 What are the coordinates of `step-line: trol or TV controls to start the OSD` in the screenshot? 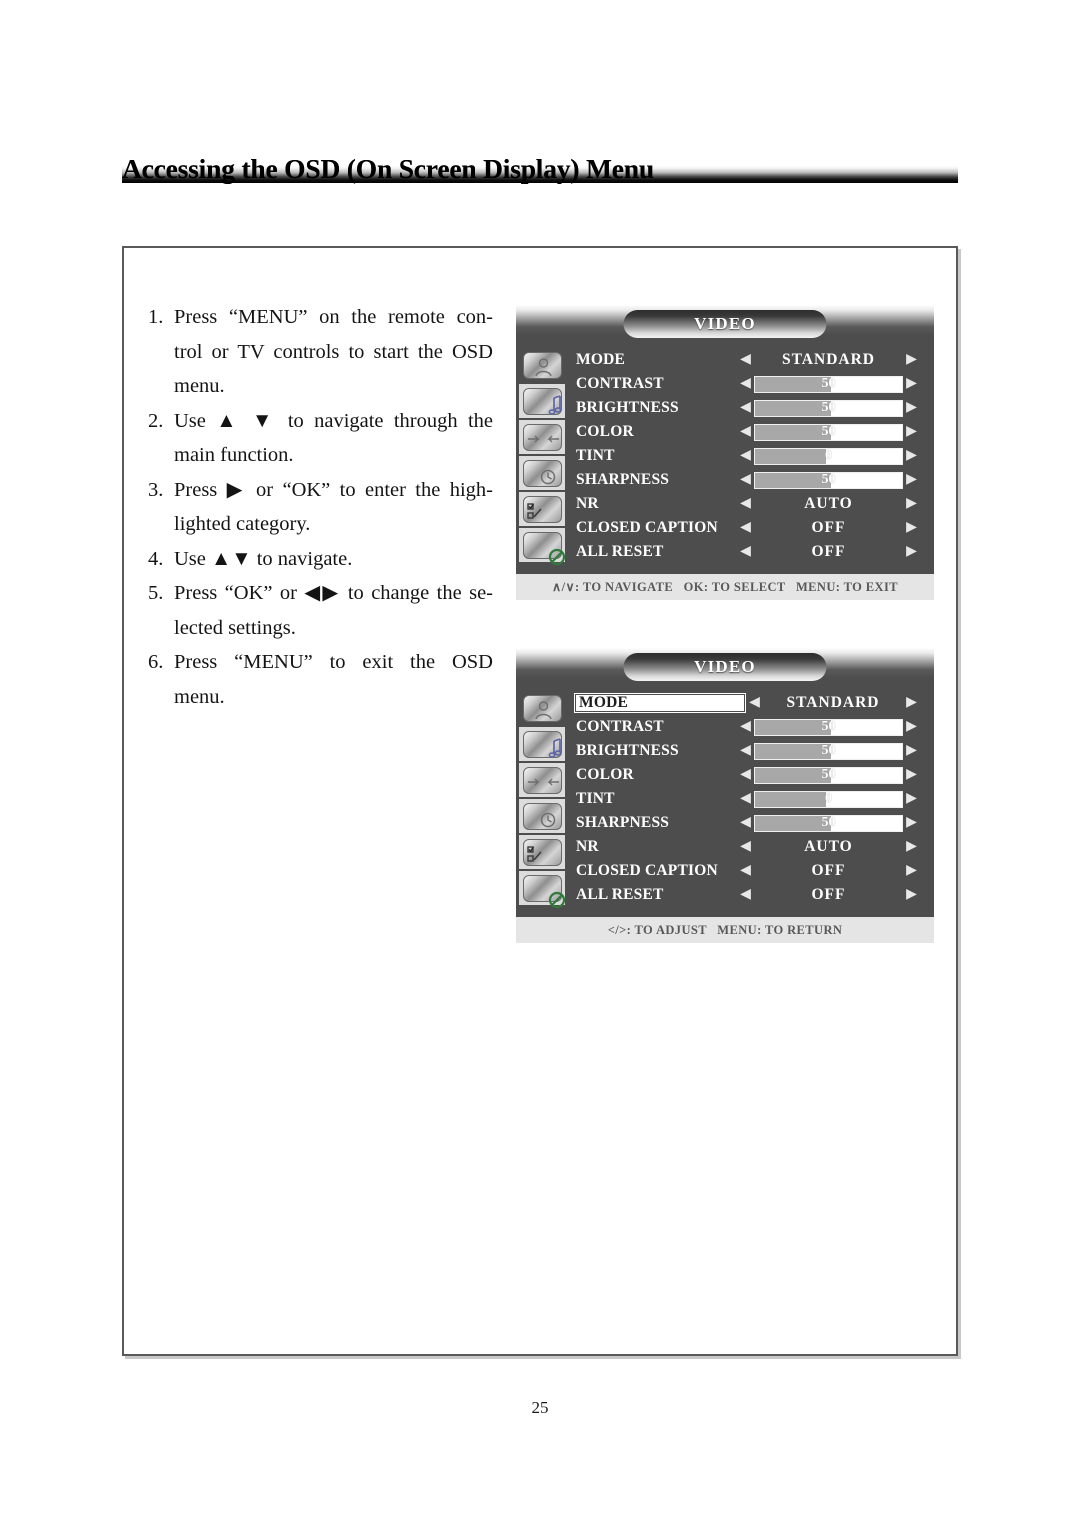 It's located at (333, 351).